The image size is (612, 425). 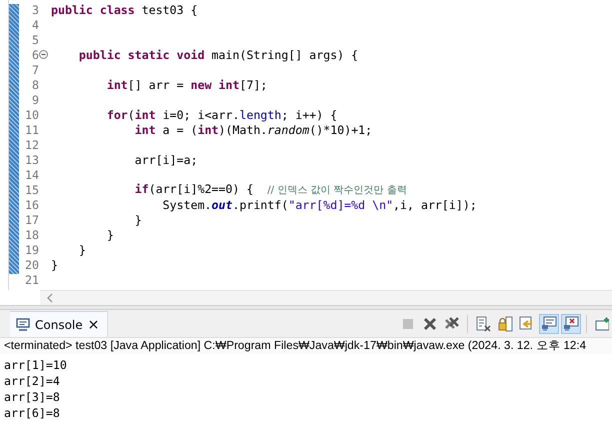 I want to click on code-line: arr[i]=a;, so click(x=166, y=159).